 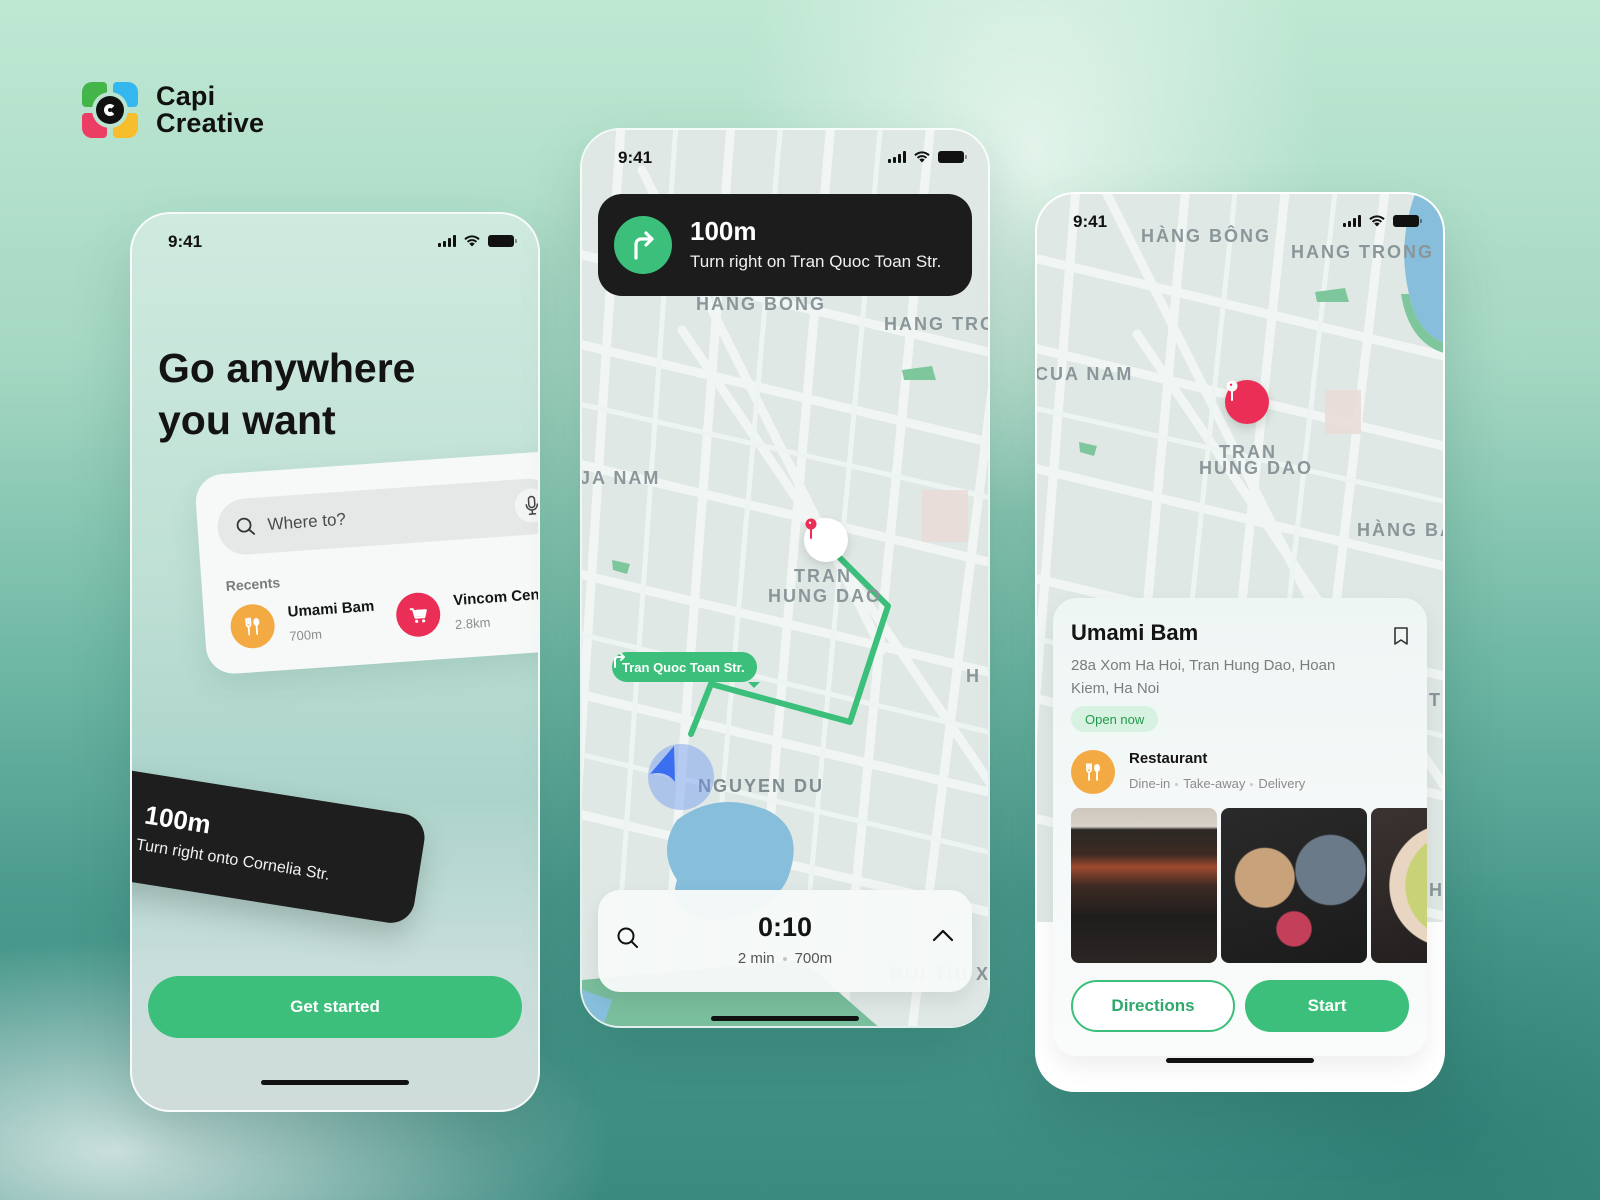 What do you see at coordinates (761, 304) in the screenshot?
I see `map-label: HÀNG BÔNG` at bounding box center [761, 304].